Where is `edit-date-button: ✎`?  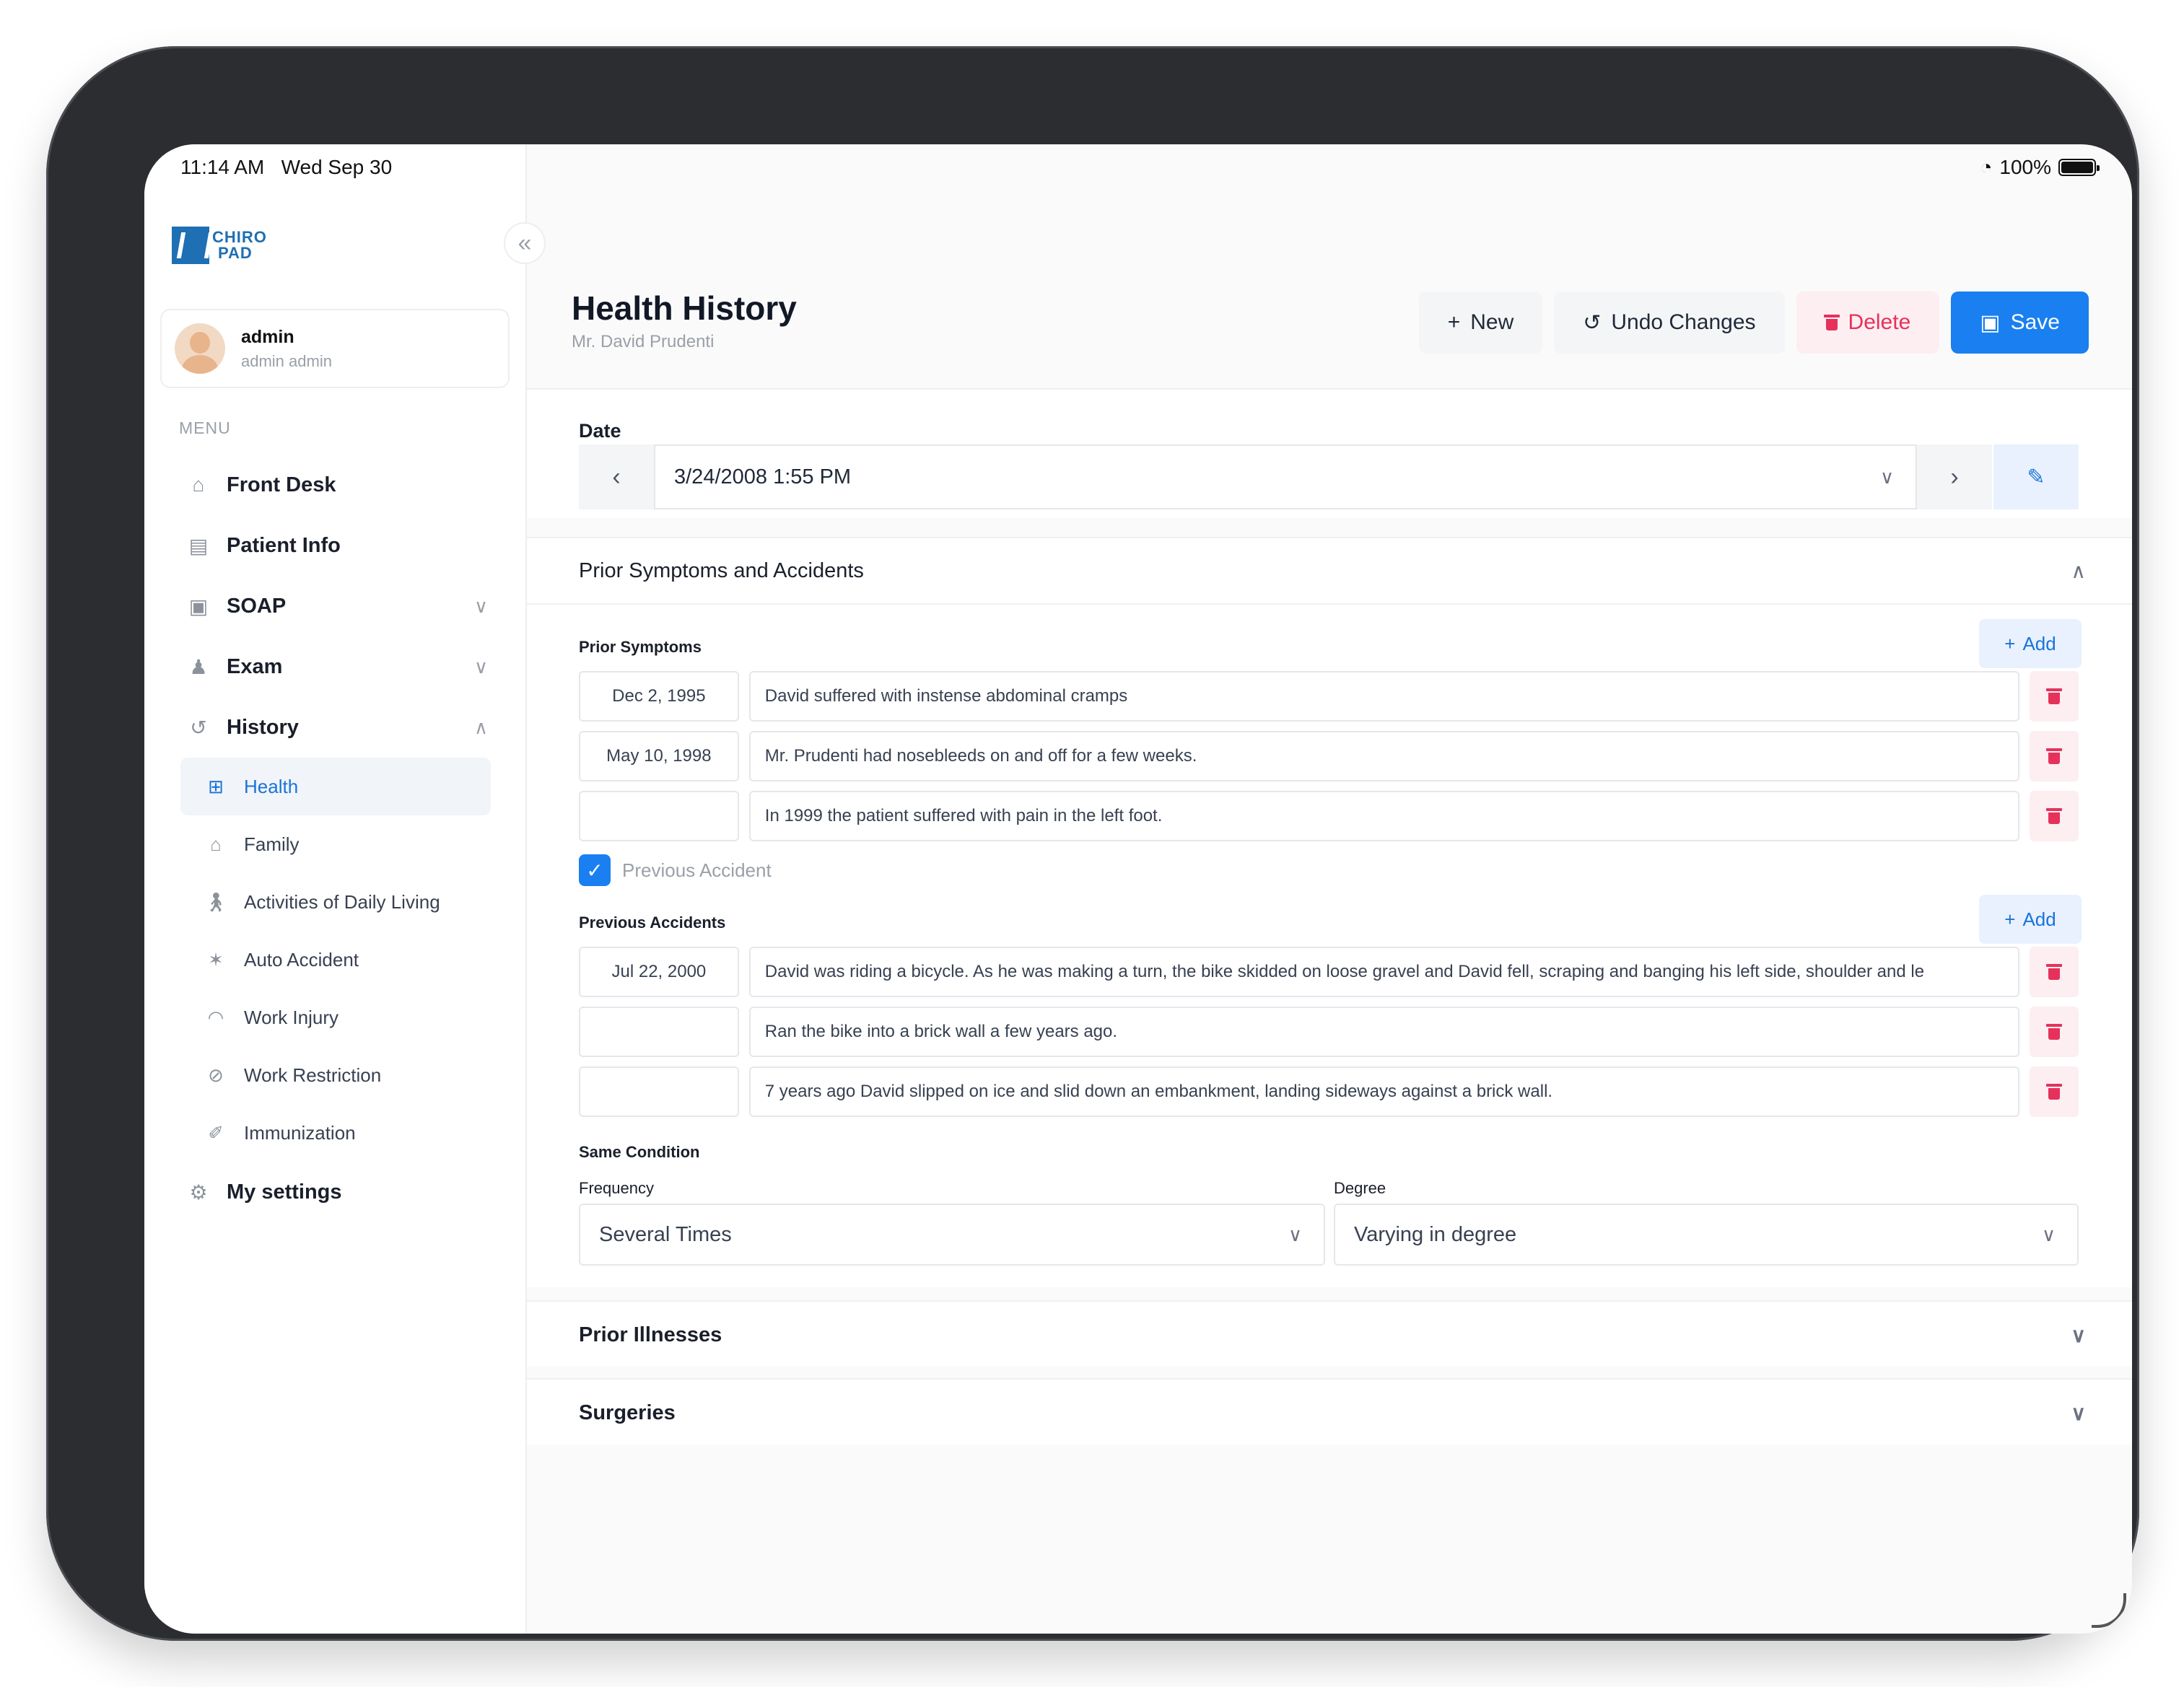
edit-date-button: ✎ is located at coordinates (2036, 476).